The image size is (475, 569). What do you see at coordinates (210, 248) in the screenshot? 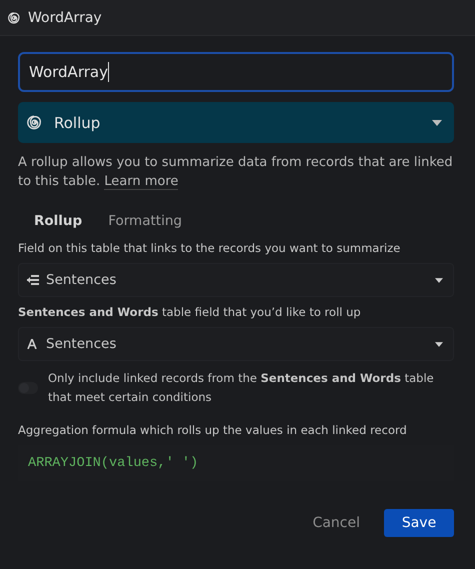
I see `field-label: Field on this table that links to the records you want to summarize` at bounding box center [210, 248].